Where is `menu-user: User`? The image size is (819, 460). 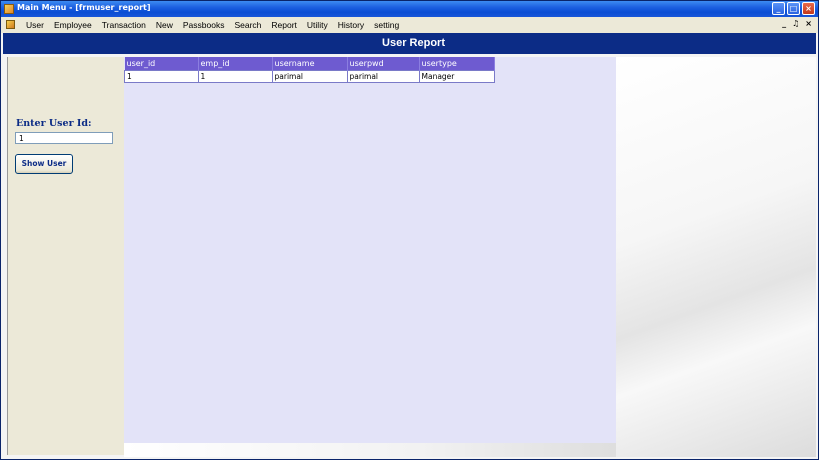
menu-user: User is located at coordinates (35, 25).